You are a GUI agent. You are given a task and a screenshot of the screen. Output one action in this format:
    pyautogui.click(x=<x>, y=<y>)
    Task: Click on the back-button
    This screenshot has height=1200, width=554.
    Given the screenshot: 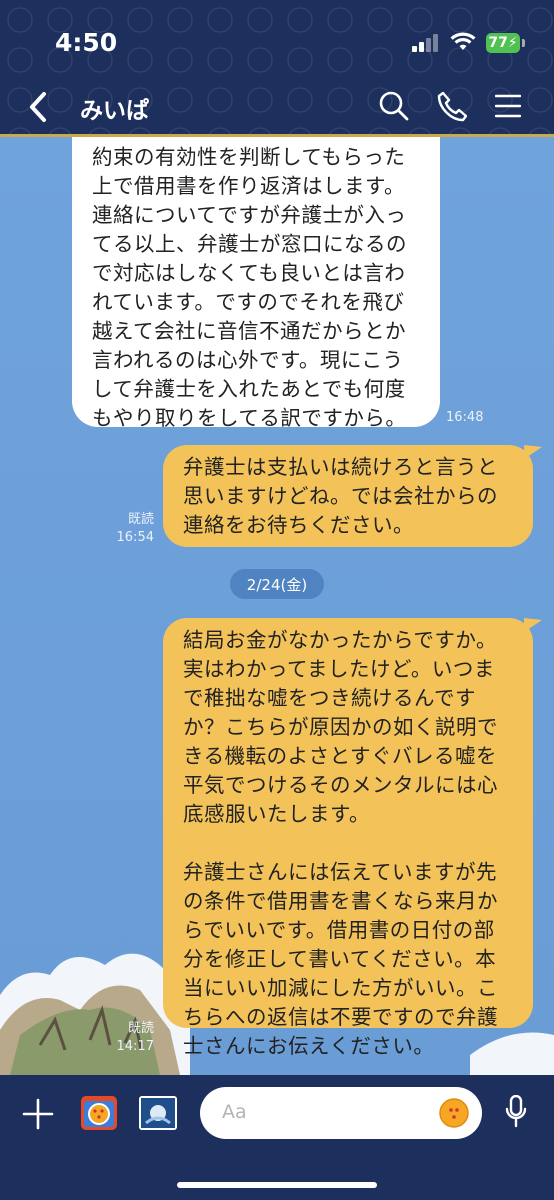 What is the action you would take?
    pyautogui.click(x=38, y=107)
    